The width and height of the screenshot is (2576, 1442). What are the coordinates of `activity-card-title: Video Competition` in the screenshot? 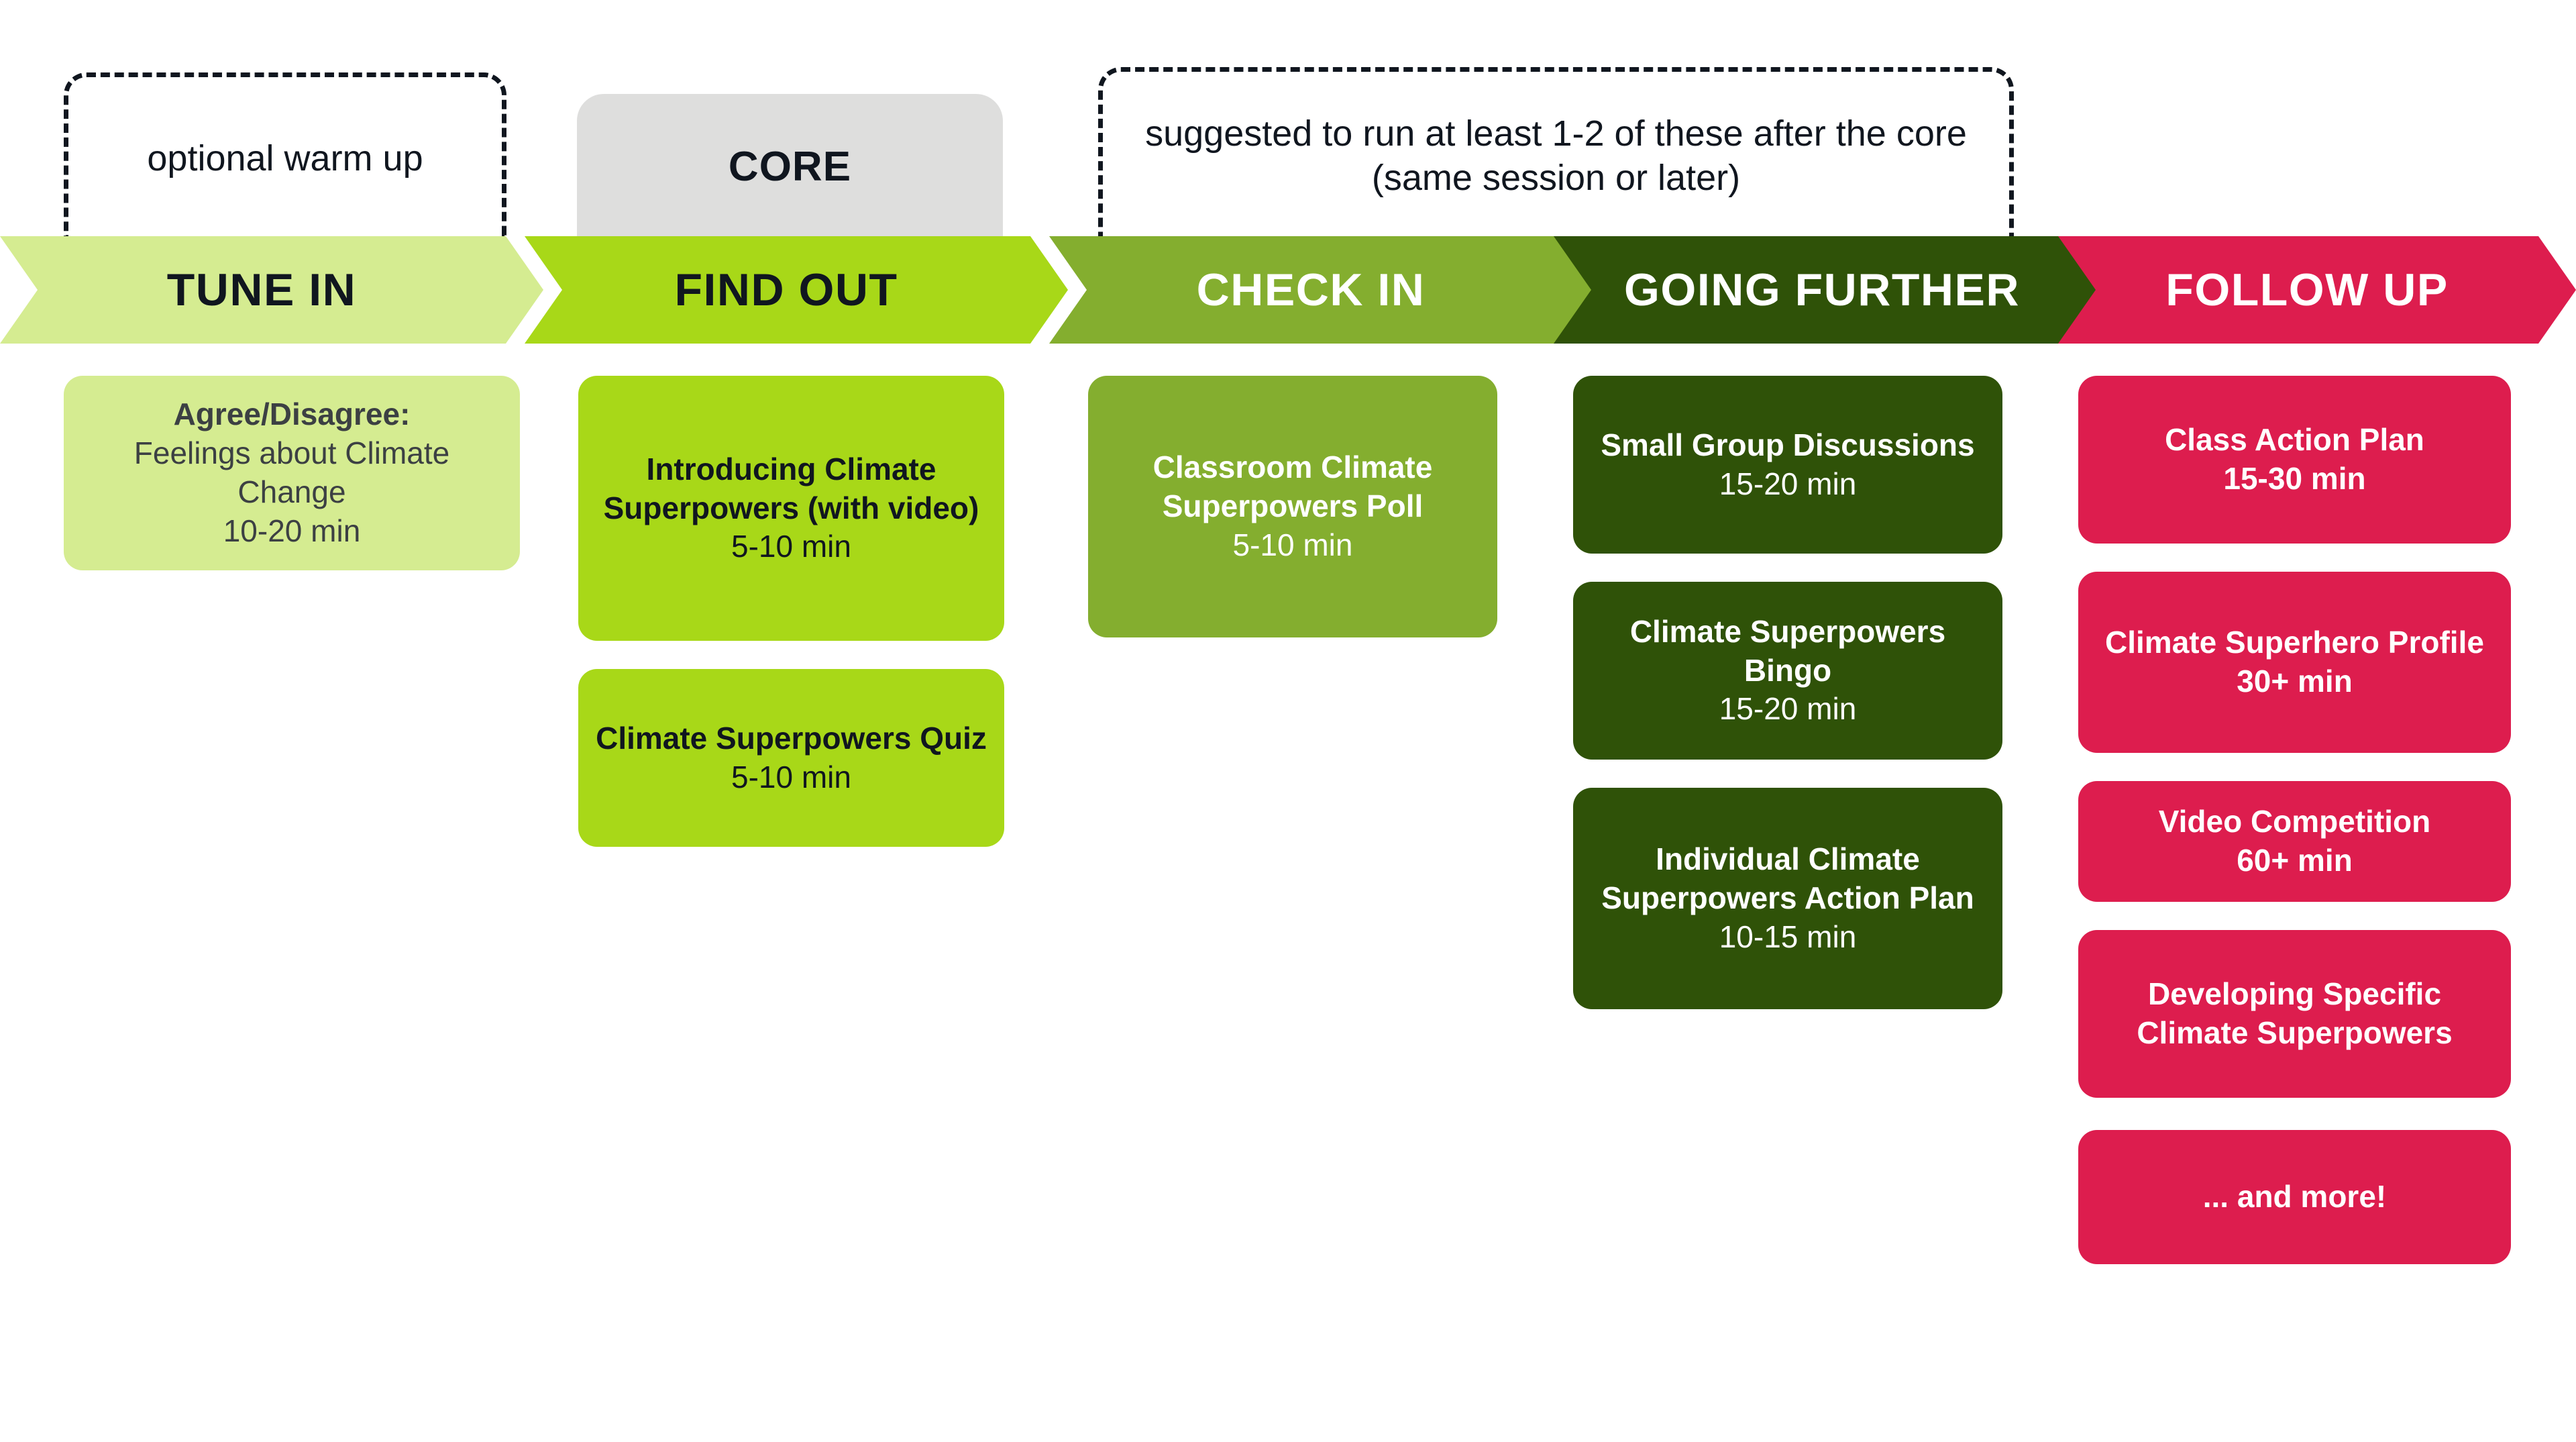 It's located at (2294, 821).